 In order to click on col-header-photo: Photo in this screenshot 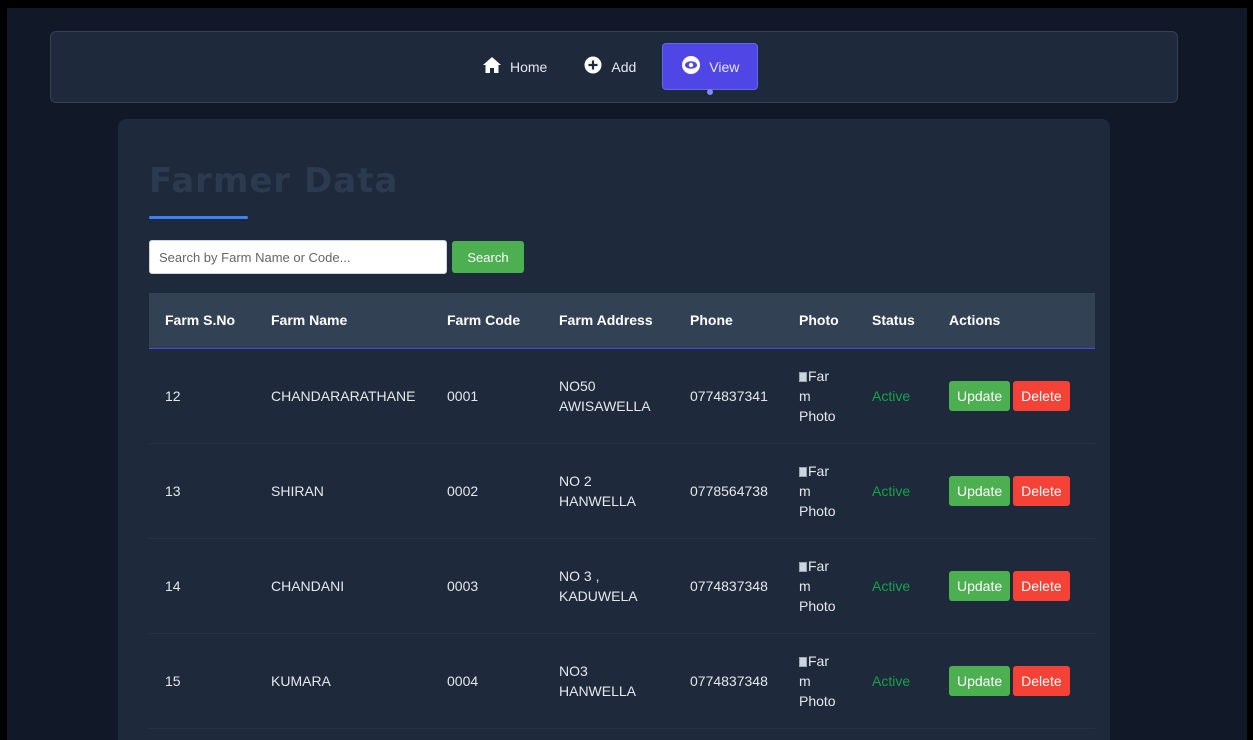, I will do `click(819, 320)`.